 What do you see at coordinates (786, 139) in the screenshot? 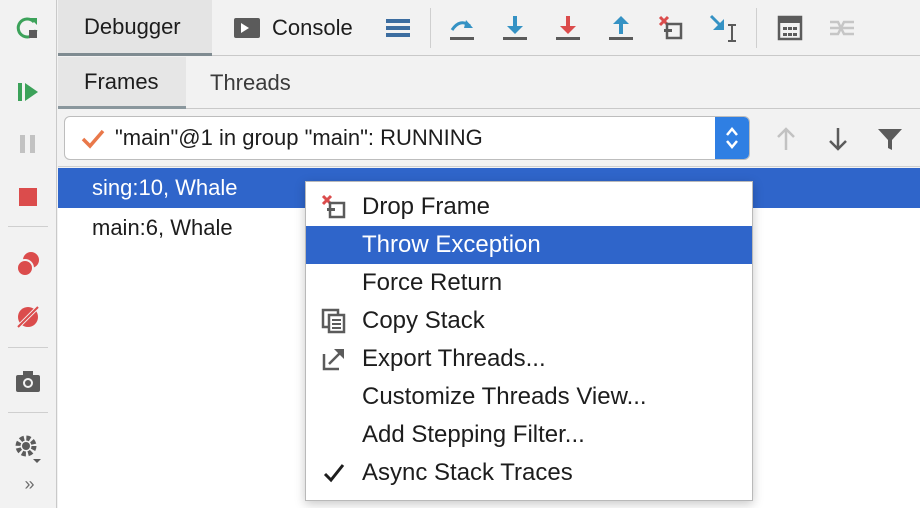
I see `previous-frame-icon` at bounding box center [786, 139].